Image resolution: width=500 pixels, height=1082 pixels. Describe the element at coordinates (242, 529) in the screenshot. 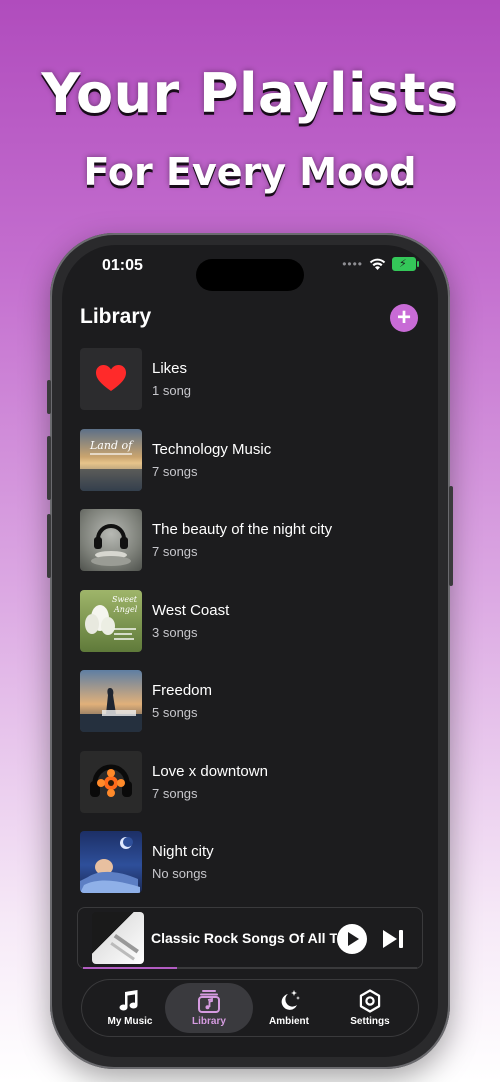

I see `playlist-title: The beauty of the night city` at that location.